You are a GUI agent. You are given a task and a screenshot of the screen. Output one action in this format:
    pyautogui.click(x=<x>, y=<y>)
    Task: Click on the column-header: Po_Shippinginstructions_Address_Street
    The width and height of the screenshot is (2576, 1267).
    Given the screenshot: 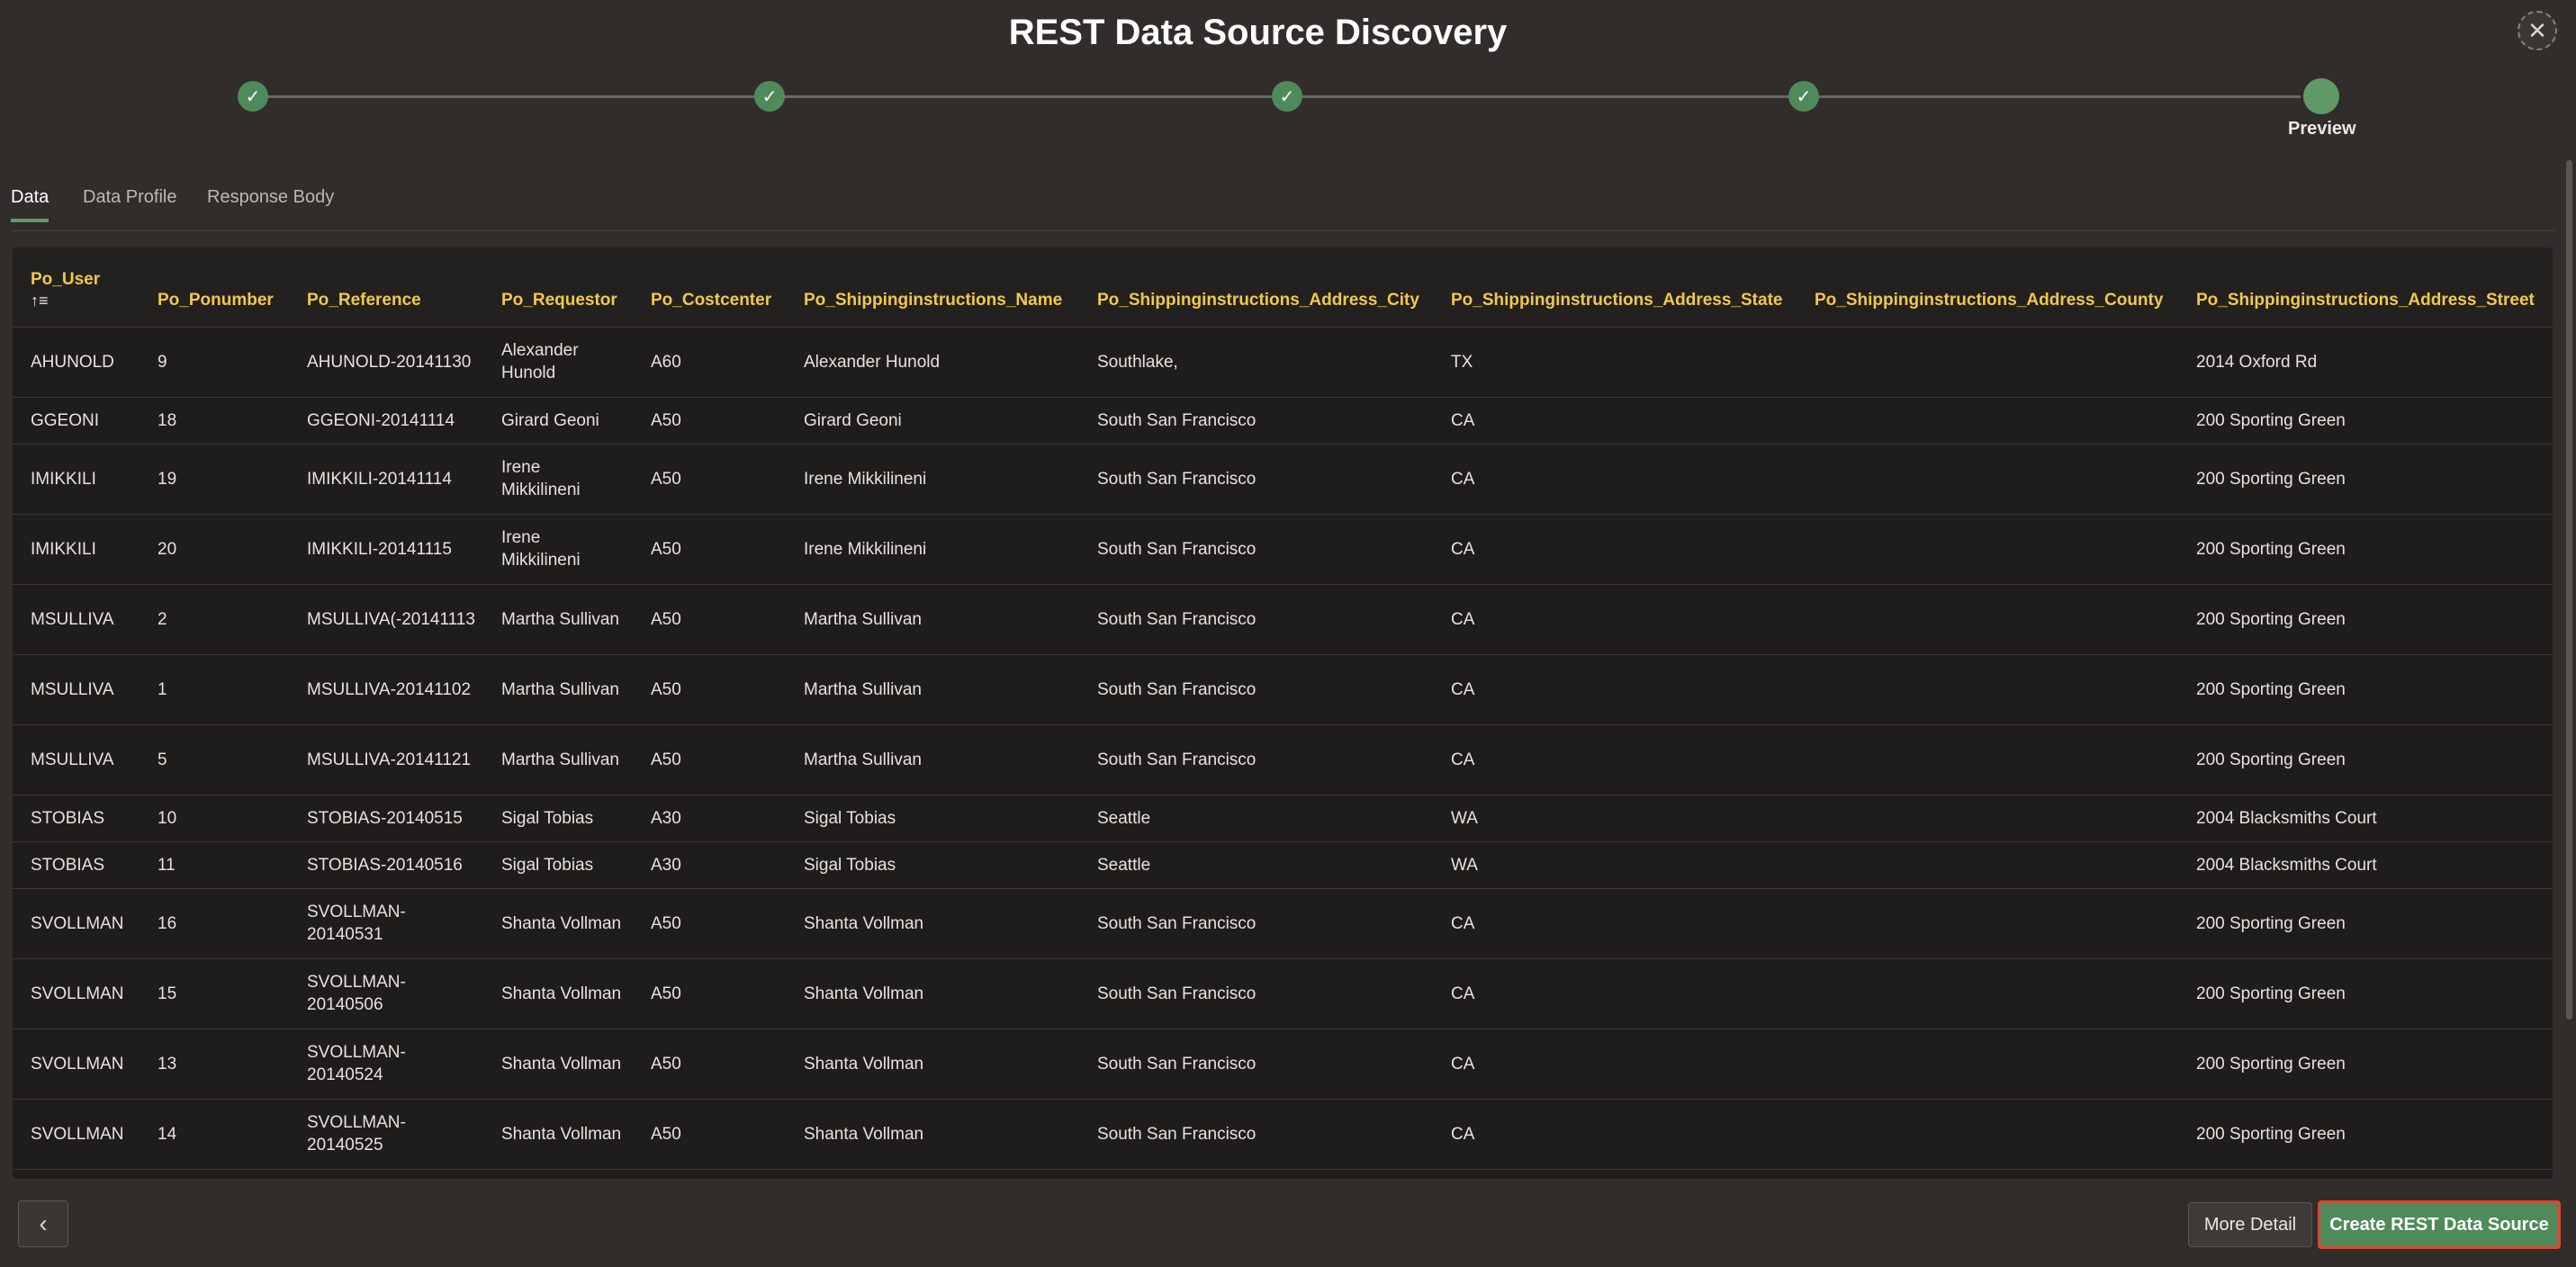 What is the action you would take?
    pyautogui.click(x=2365, y=287)
    